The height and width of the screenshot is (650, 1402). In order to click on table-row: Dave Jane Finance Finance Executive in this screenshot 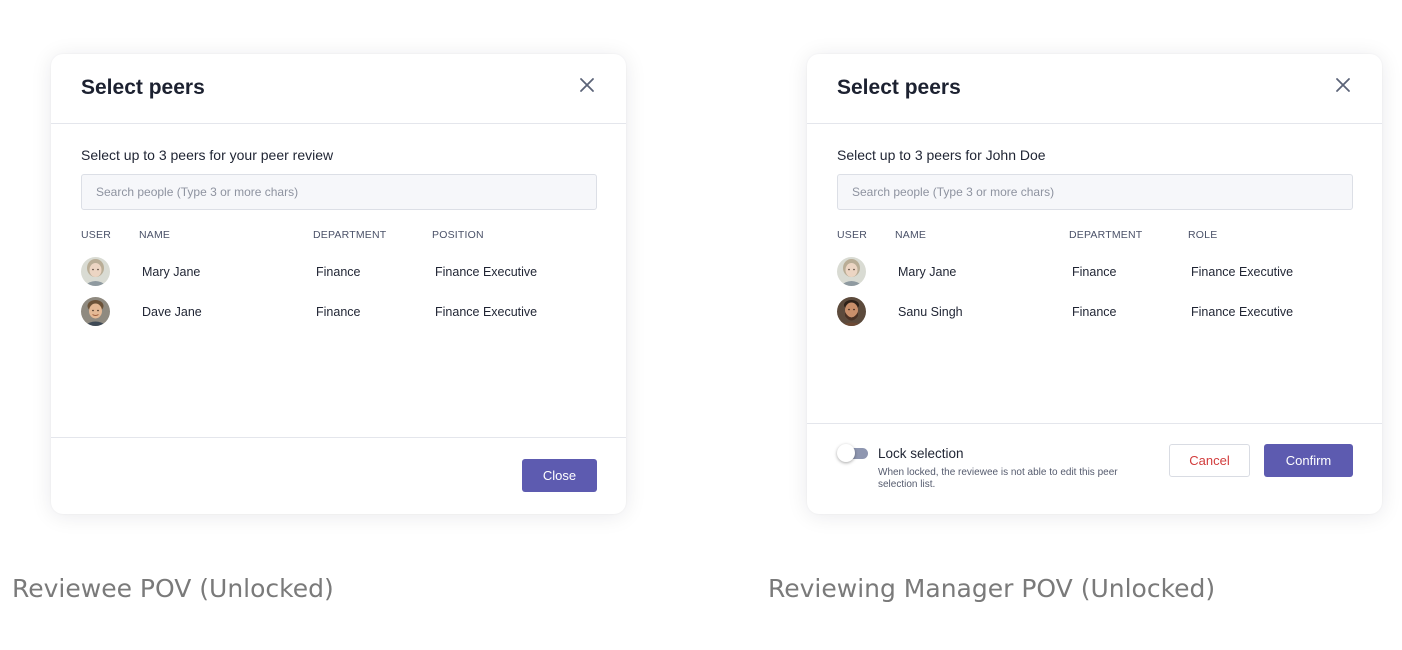, I will do `click(338, 312)`.